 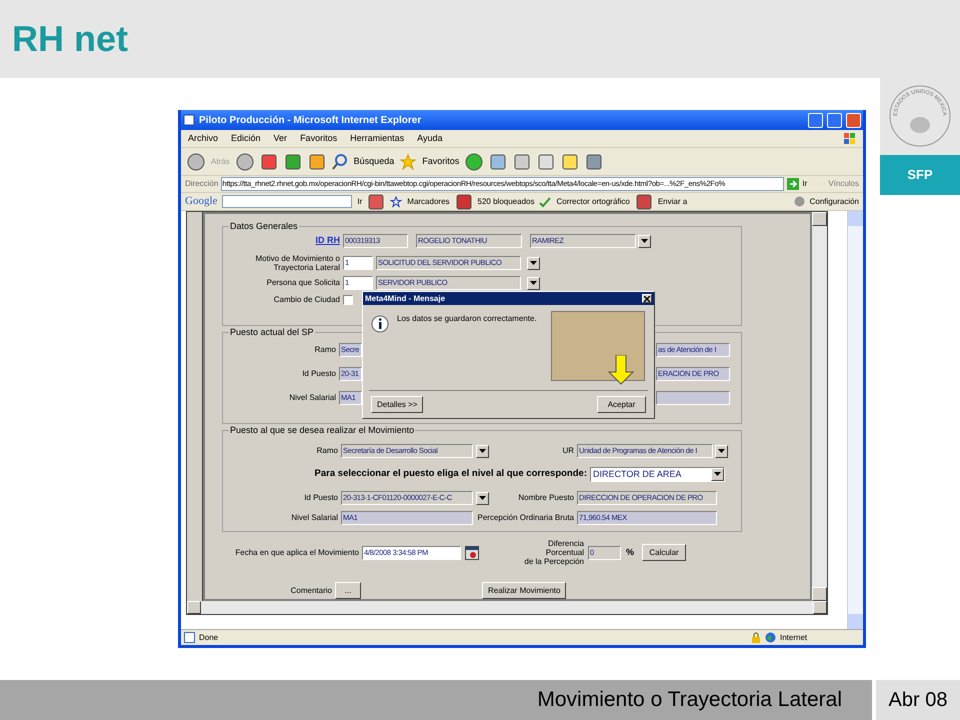 What do you see at coordinates (918, 700) in the screenshot?
I see `footer-date: Abr 08` at bounding box center [918, 700].